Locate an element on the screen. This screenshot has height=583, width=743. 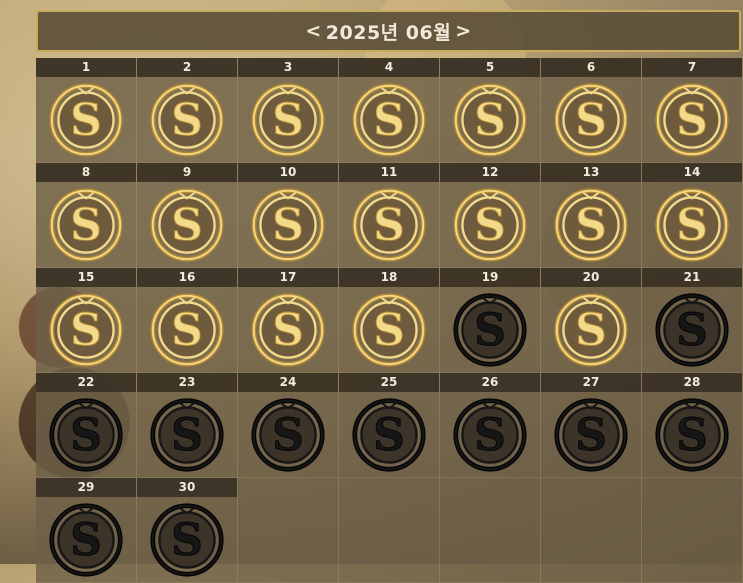
calendar-day-cell: 8S is located at coordinates (86, 215).